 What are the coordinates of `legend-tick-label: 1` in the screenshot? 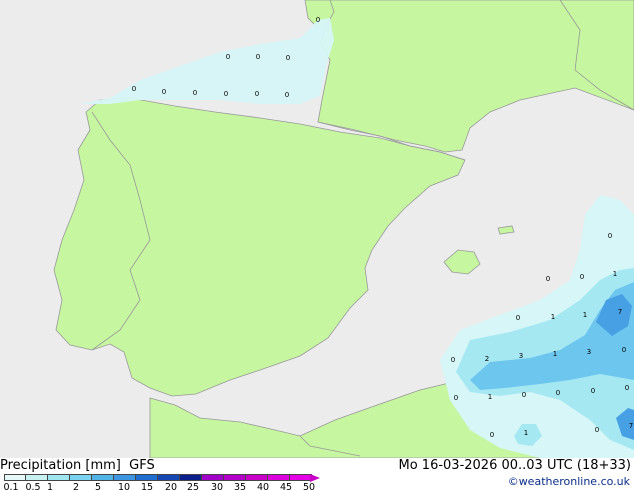 It's located at (50, 486).